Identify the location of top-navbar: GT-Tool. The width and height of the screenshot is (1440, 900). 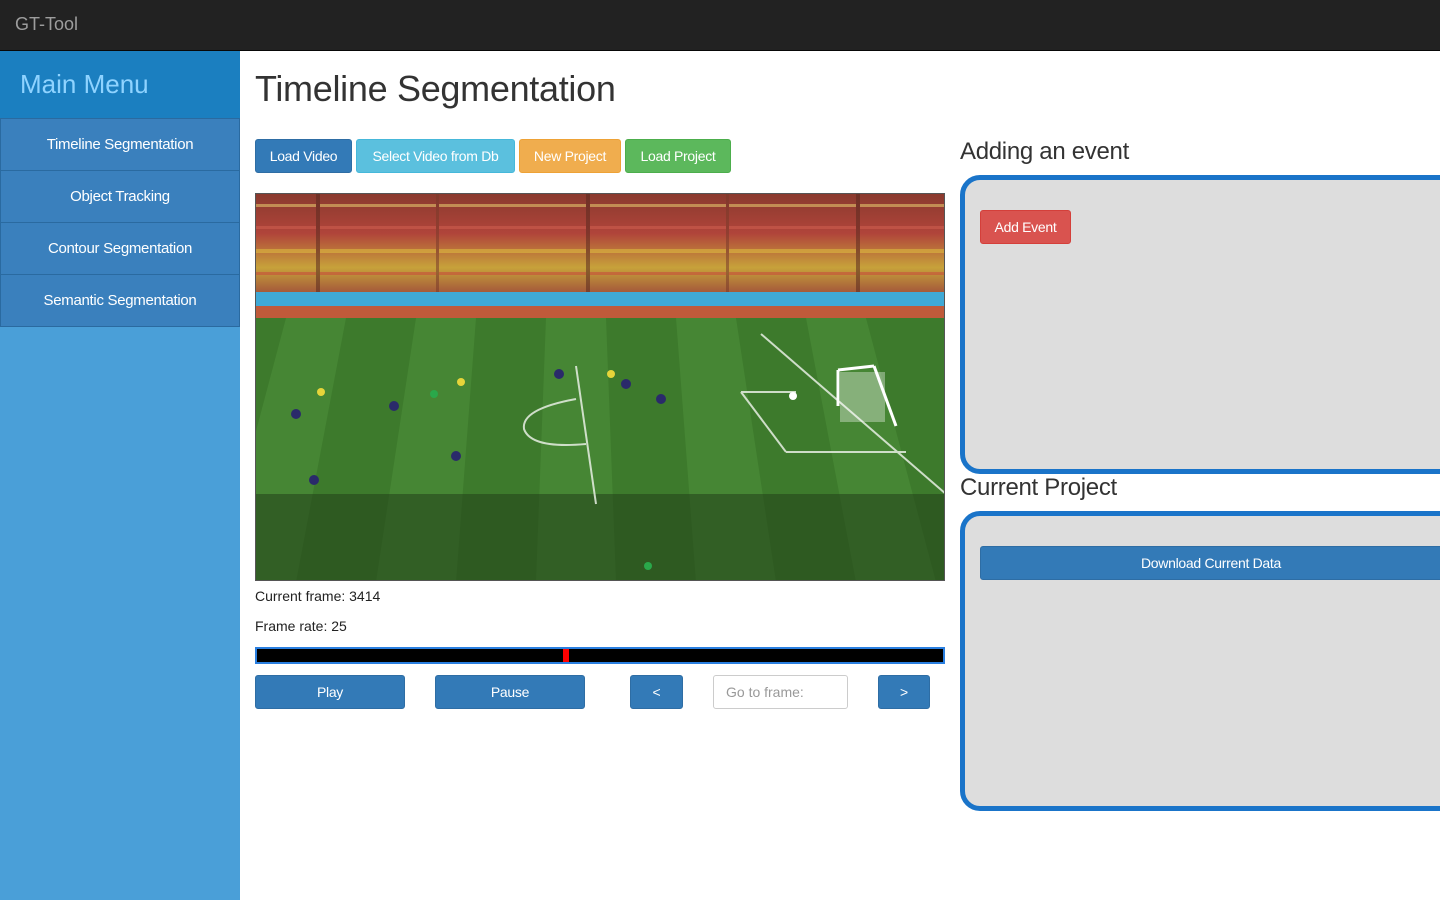
(720, 25).